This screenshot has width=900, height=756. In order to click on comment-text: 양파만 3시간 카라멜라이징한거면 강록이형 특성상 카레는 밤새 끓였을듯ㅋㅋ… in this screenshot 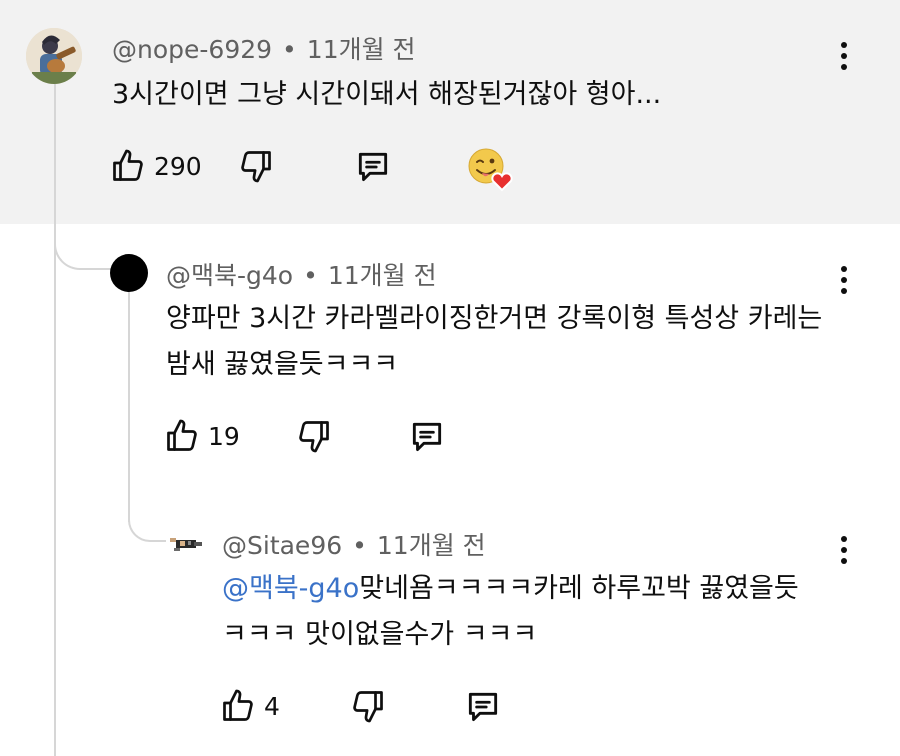, I will do `click(494, 341)`.